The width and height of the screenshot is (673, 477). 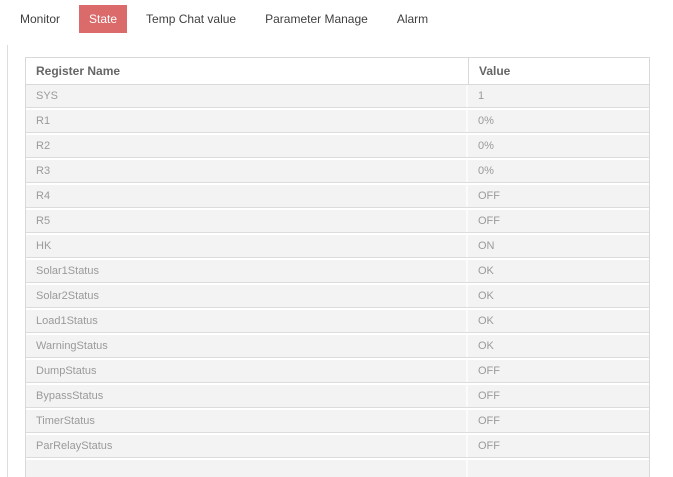 I want to click on register-name-cell: BypassStatus, so click(x=247, y=396).